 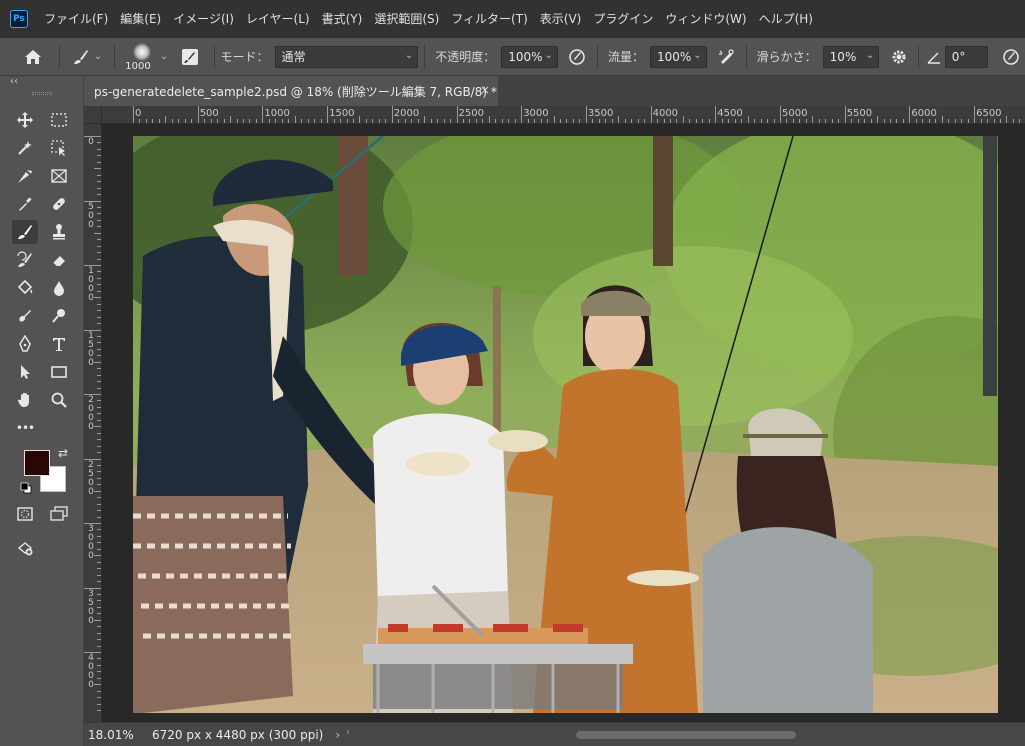 I want to click on smudge-icon, so click(x=25, y=316).